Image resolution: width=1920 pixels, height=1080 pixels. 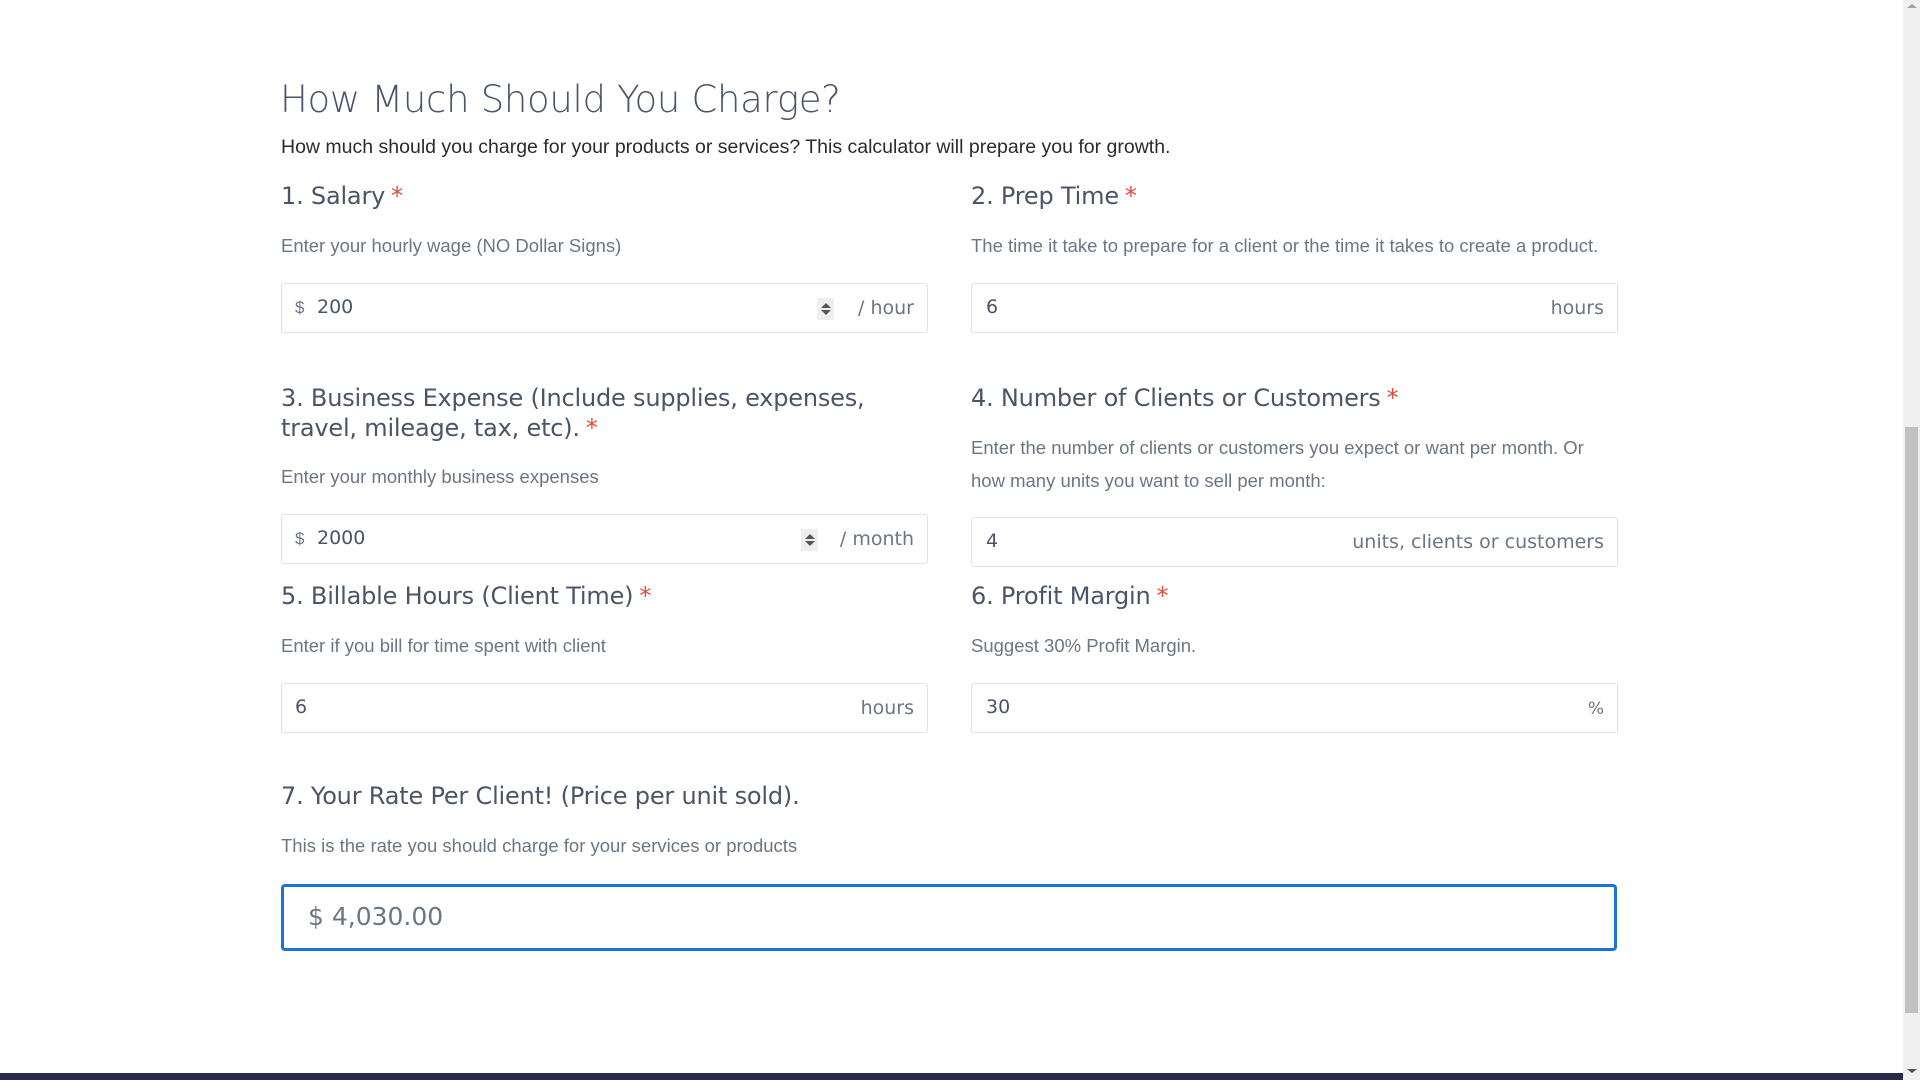 I want to click on prep-time-input, so click(x=1186, y=307).